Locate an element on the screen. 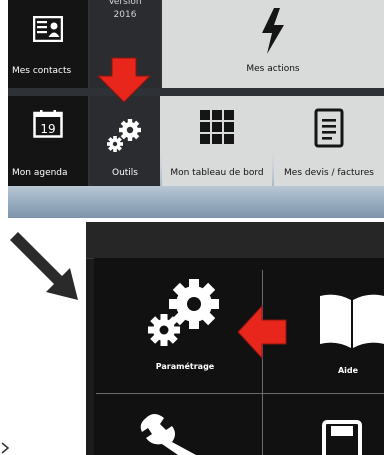 This screenshot has width=384, height=455. version-text: Version 2016 is located at coordinates (125, 10).